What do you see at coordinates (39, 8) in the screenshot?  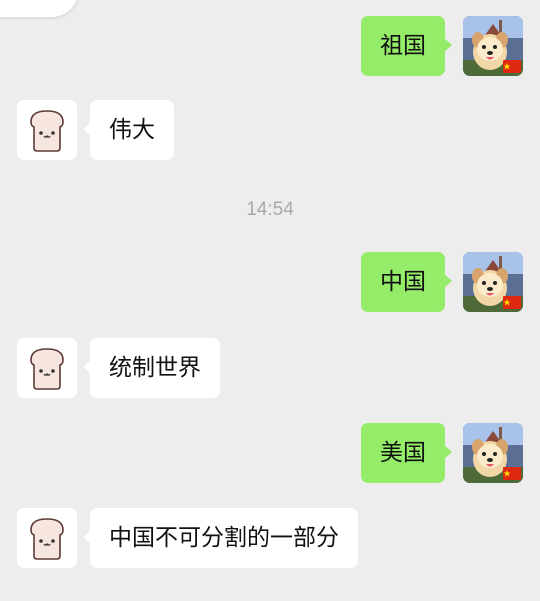 I see `previous-message-bubble-edge` at bounding box center [39, 8].